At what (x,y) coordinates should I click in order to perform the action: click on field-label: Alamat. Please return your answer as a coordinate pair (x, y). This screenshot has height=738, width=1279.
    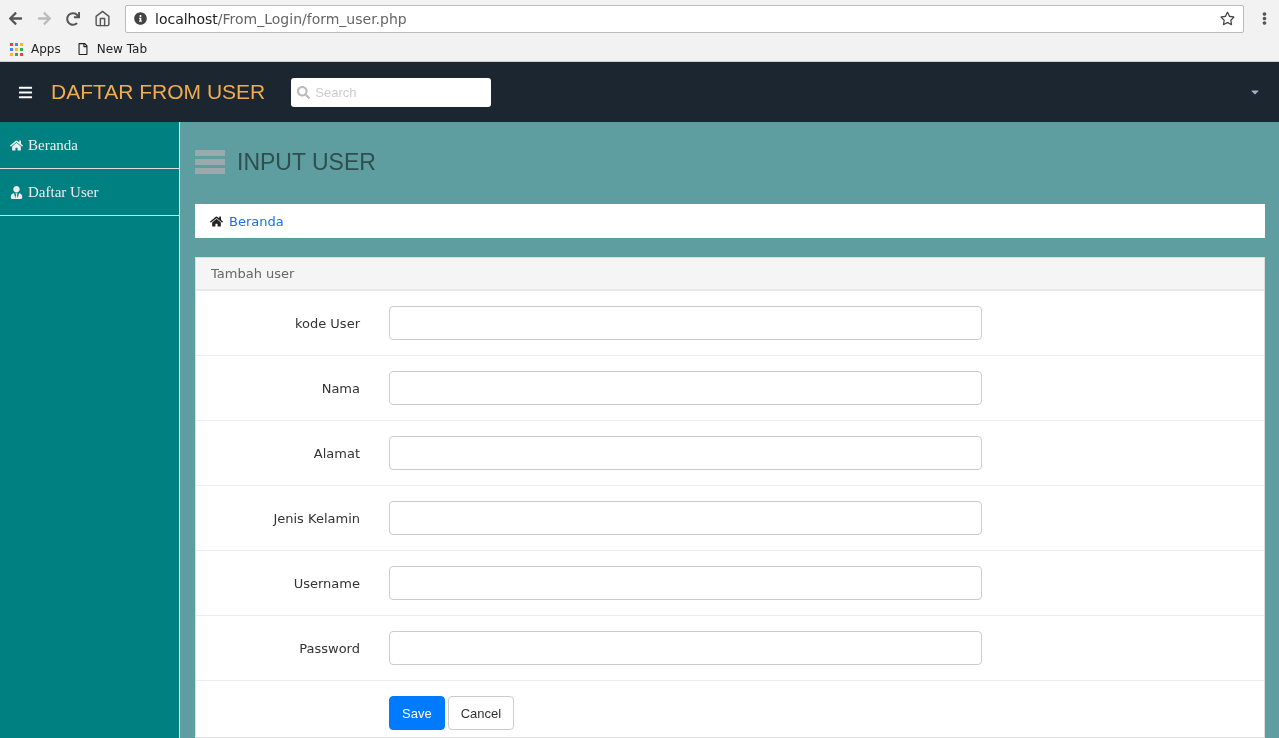
    Looking at the image, I should click on (336, 453).